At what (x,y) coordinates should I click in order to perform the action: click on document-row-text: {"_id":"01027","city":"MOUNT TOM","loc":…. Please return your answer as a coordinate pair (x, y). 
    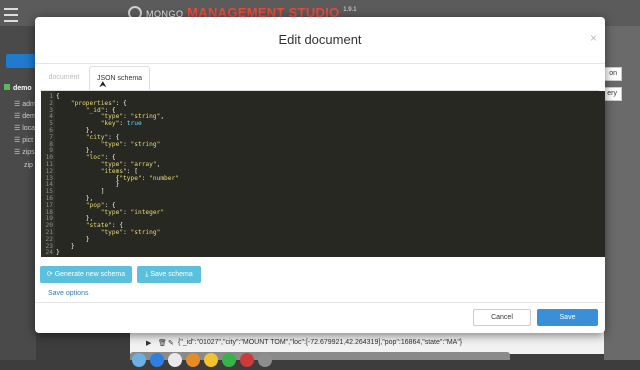
    Looking at the image, I should click on (320, 342).